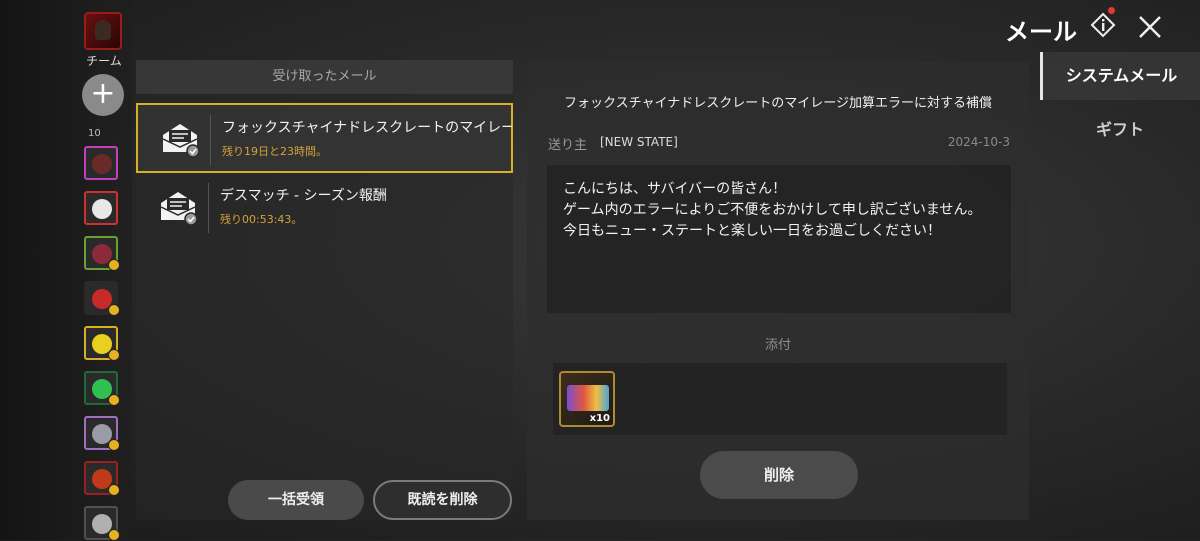 Image resolution: width=1200 pixels, height=541 pixels. Describe the element at coordinates (274, 151) in the screenshot. I see `mail-time-left: 残り19日と23時間。` at that location.